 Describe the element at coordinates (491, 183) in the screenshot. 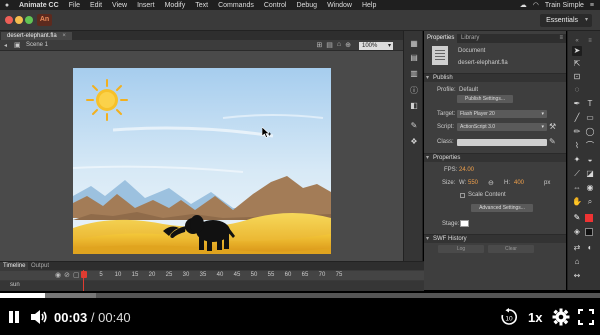

I see `link-dimensions-icon: ⊖` at that location.